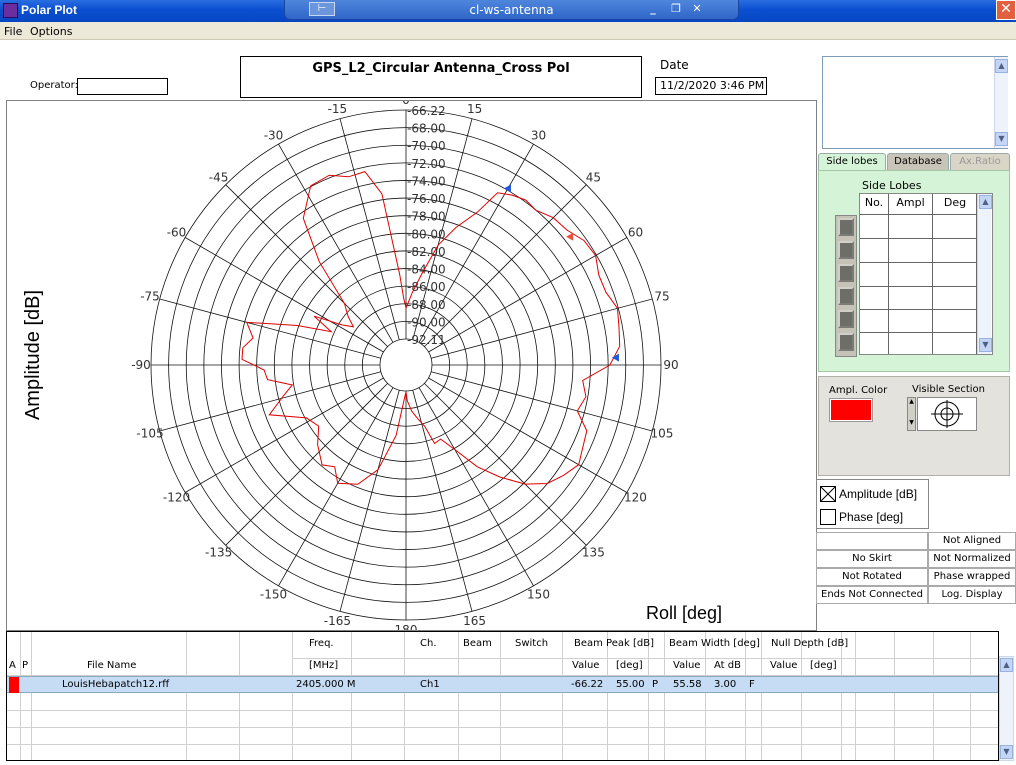  Describe the element at coordinates (474, 621) in the screenshot. I see `angle-tick-label: 165` at that location.